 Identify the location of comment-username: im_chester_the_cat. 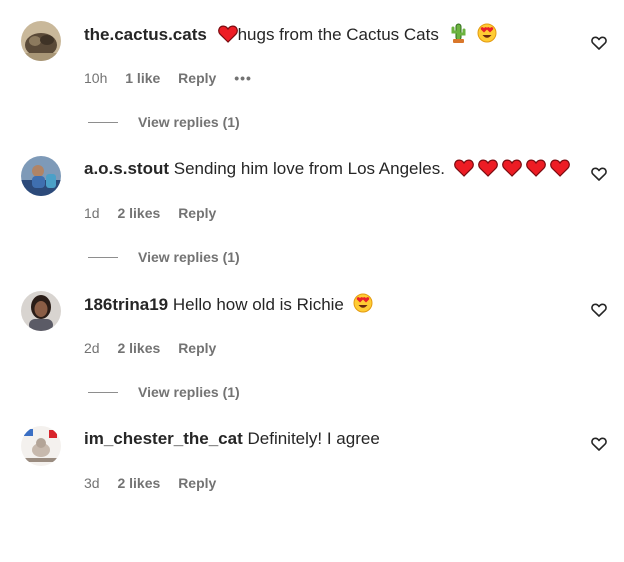
(163, 438).